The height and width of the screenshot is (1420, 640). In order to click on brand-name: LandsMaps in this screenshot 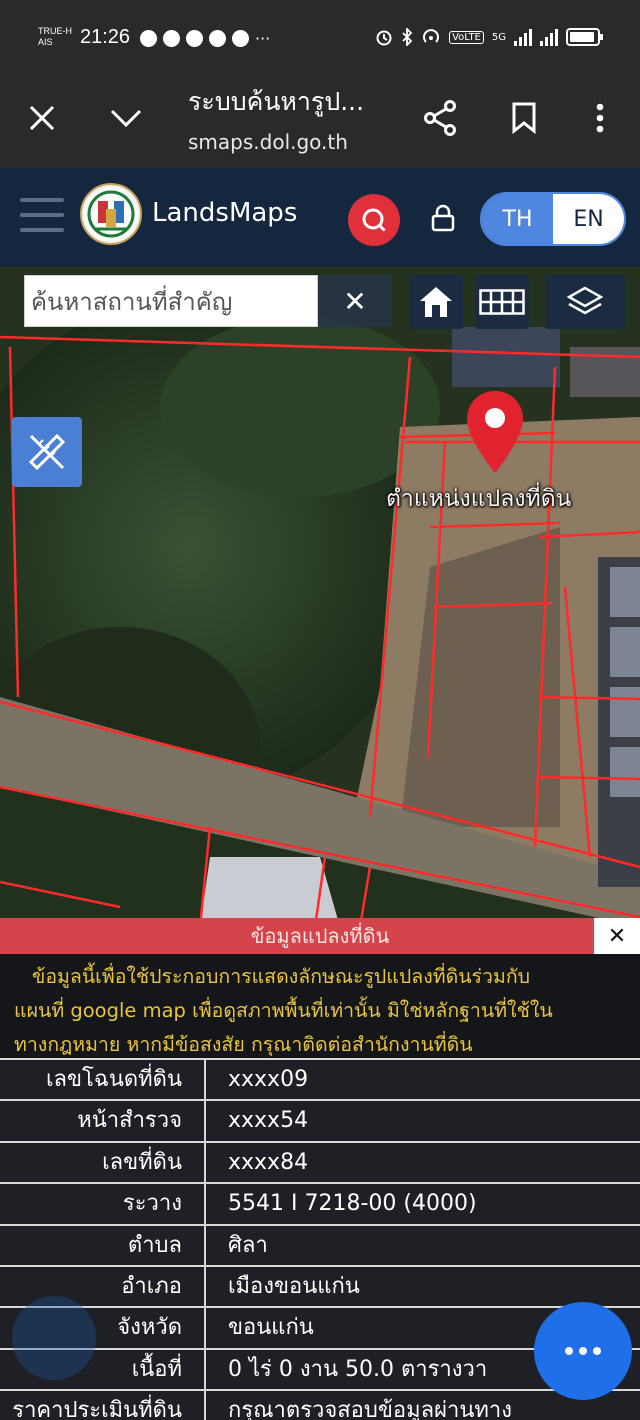, I will do `click(225, 213)`.